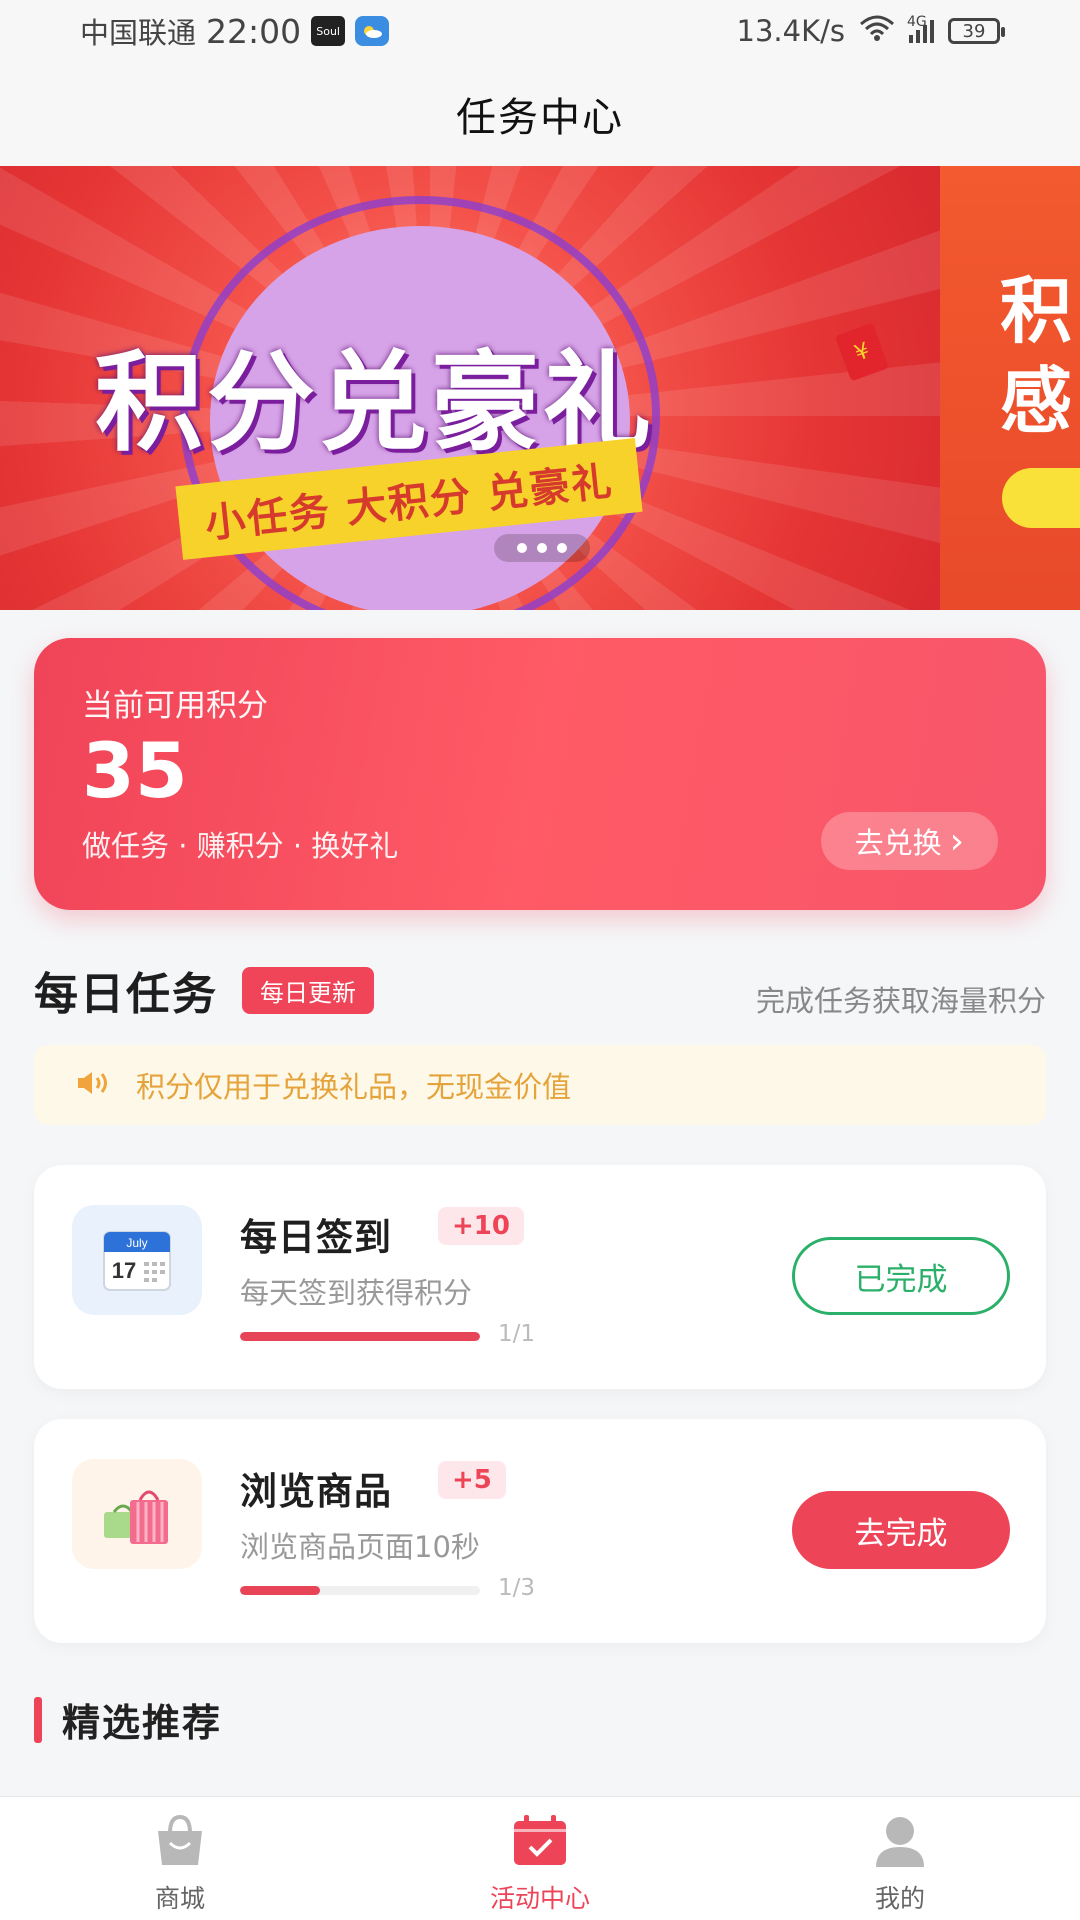  Describe the element at coordinates (135, 770) in the screenshot. I see `points-value: 35` at that location.